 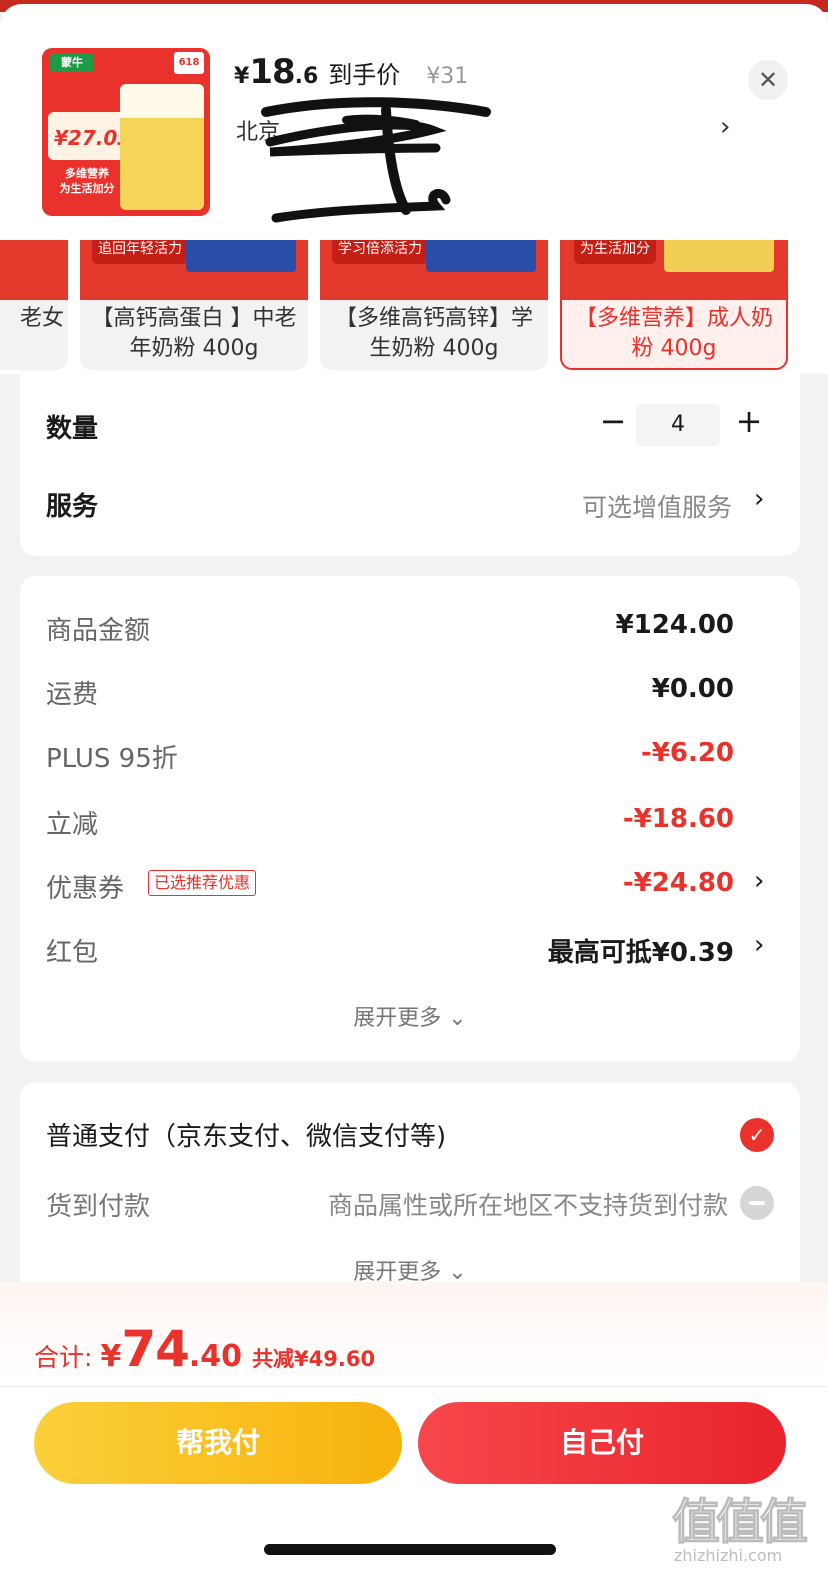 What do you see at coordinates (602, 1443) in the screenshot?
I see `pay-myself-button: 自己付` at bounding box center [602, 1443].